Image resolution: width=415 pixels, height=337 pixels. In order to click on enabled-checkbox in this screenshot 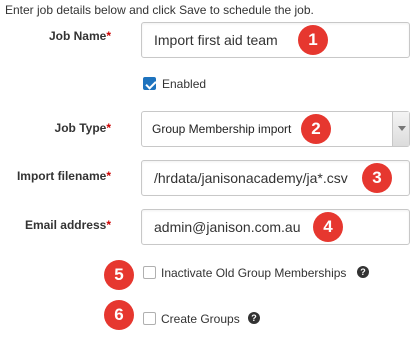, I will do `click(149, 83)`.